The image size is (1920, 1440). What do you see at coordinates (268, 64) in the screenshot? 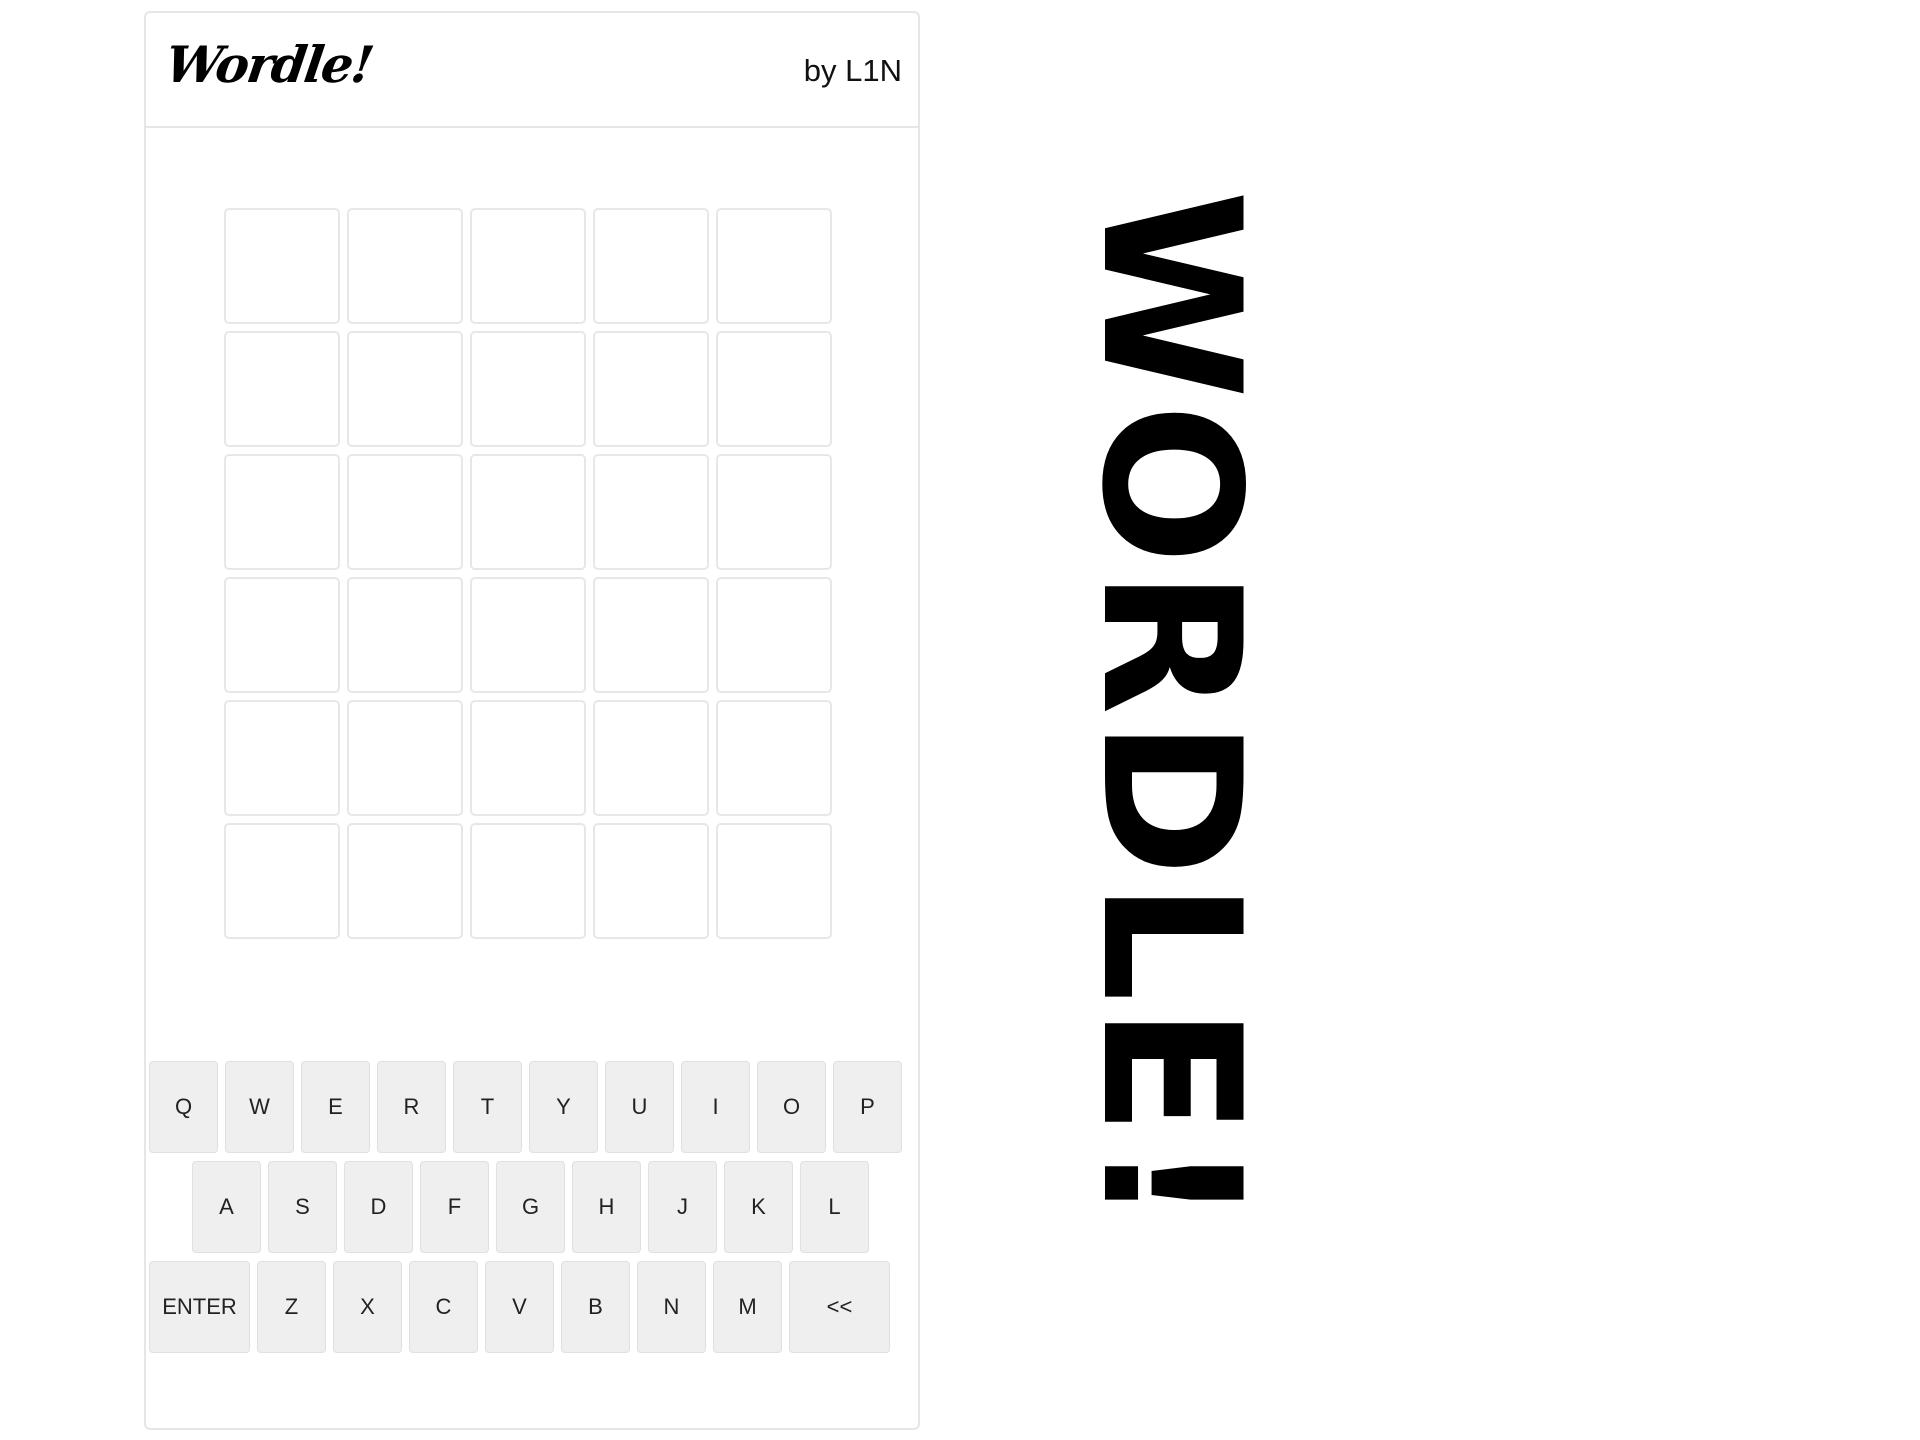
I see `wordle-logo: Wordle!` at bounding box center [268, 64].